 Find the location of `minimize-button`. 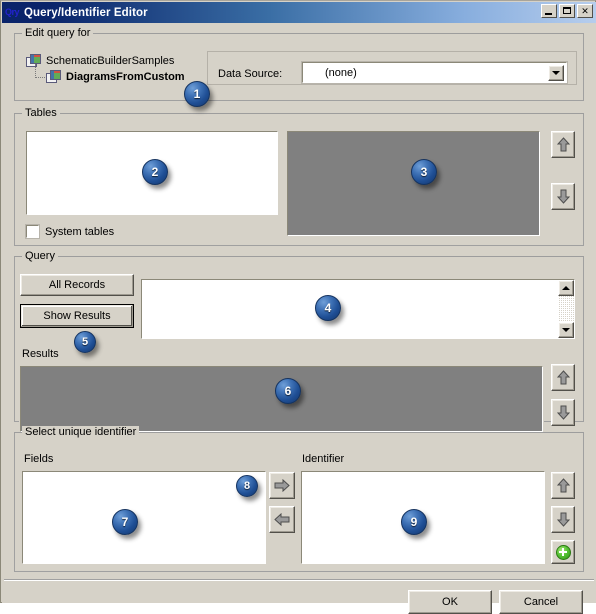

minimize-button is located at coordinates (549, 11).